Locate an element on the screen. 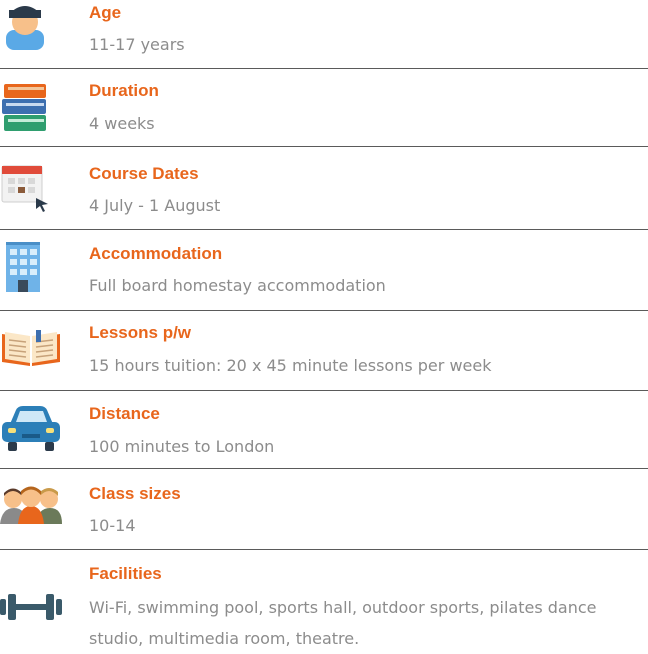 This screenshot has width=648, height=654. duration-title: Duration is located at coordinates (124, 90).